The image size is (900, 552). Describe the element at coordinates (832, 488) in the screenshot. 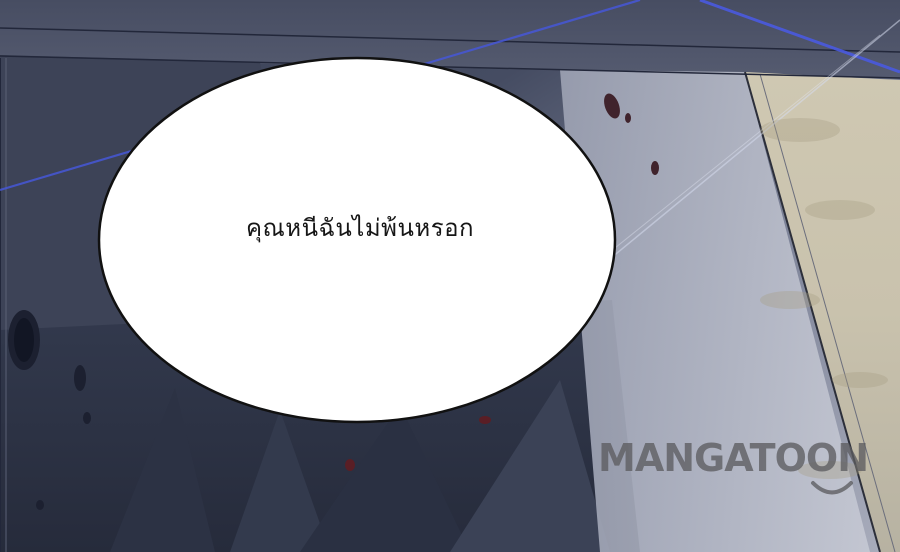

I see `smile-curve-icon` at that location.